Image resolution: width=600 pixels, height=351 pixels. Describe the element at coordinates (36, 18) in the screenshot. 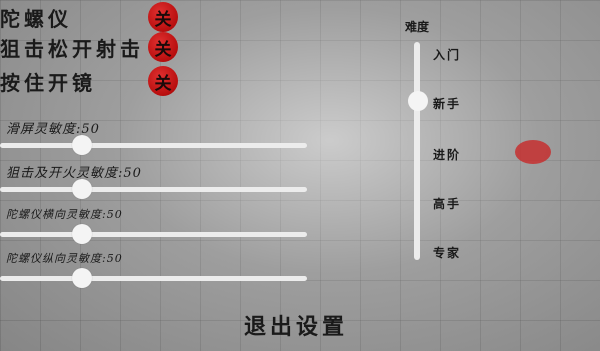

I see `toggle-label: 陀螺仪` at that location.